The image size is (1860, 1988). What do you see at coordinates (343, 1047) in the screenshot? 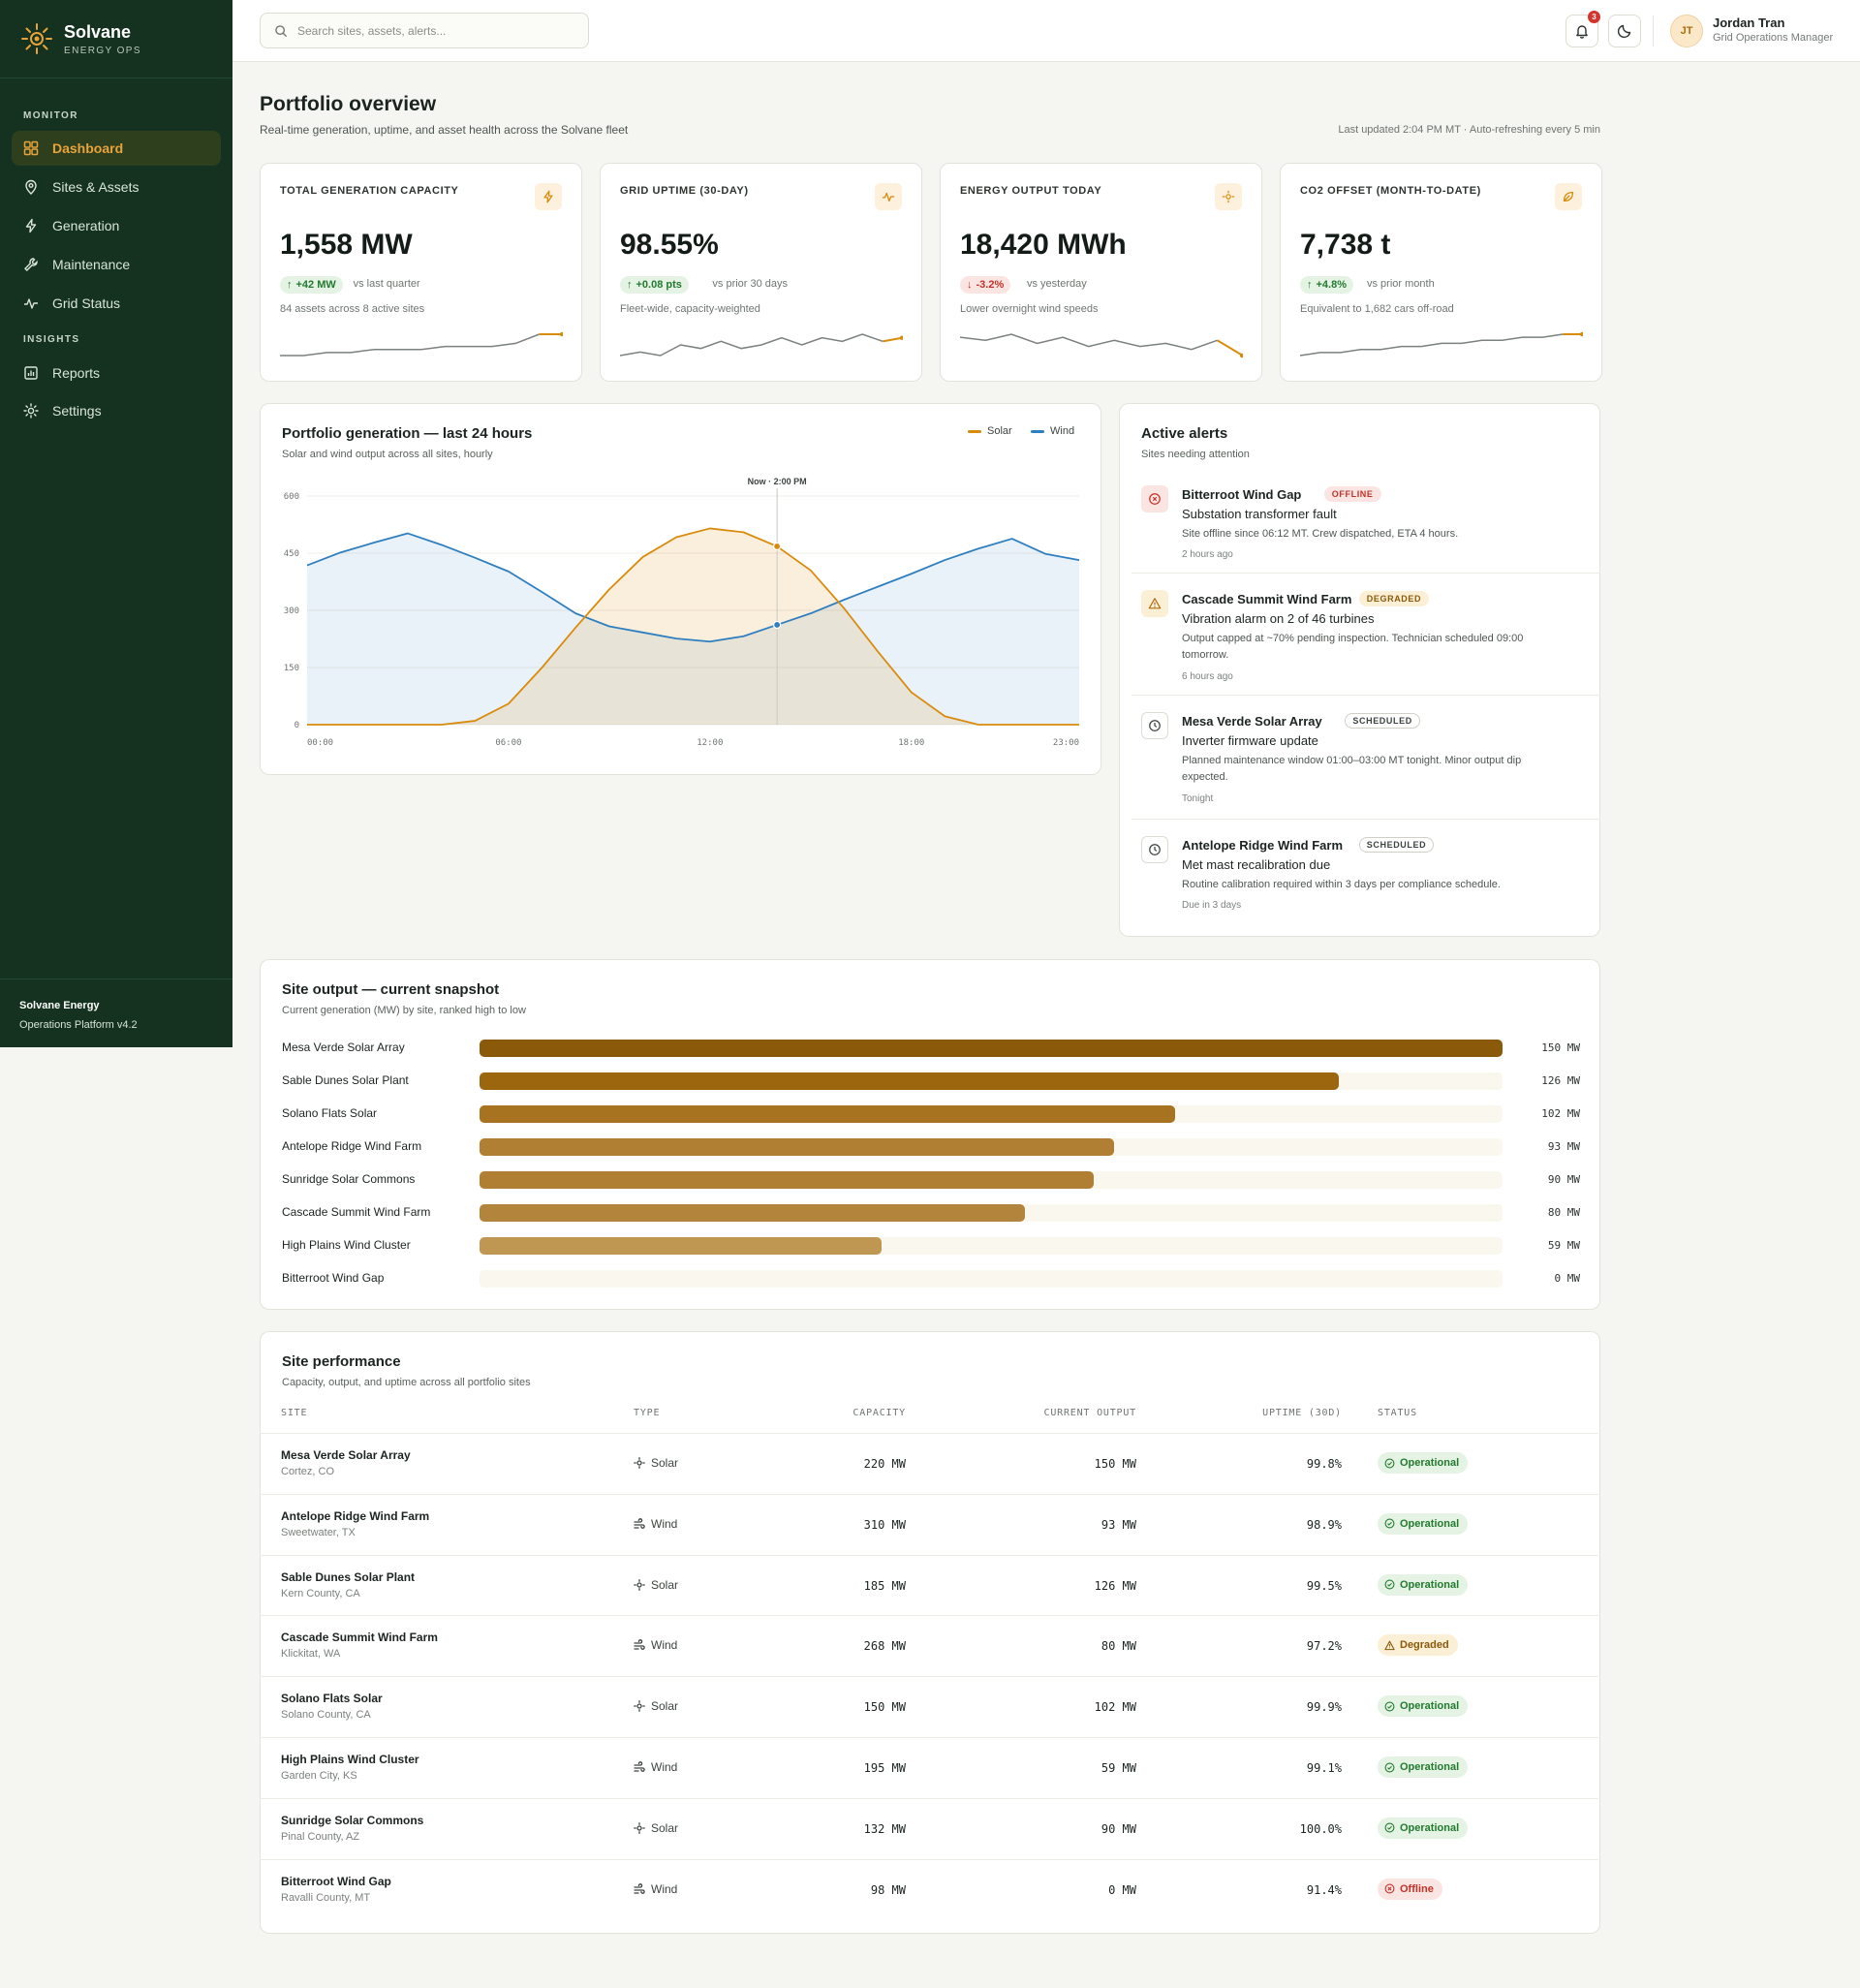
I see `bar-label: Mesa Verde Solar Array` at bounding box center [343, 1047].